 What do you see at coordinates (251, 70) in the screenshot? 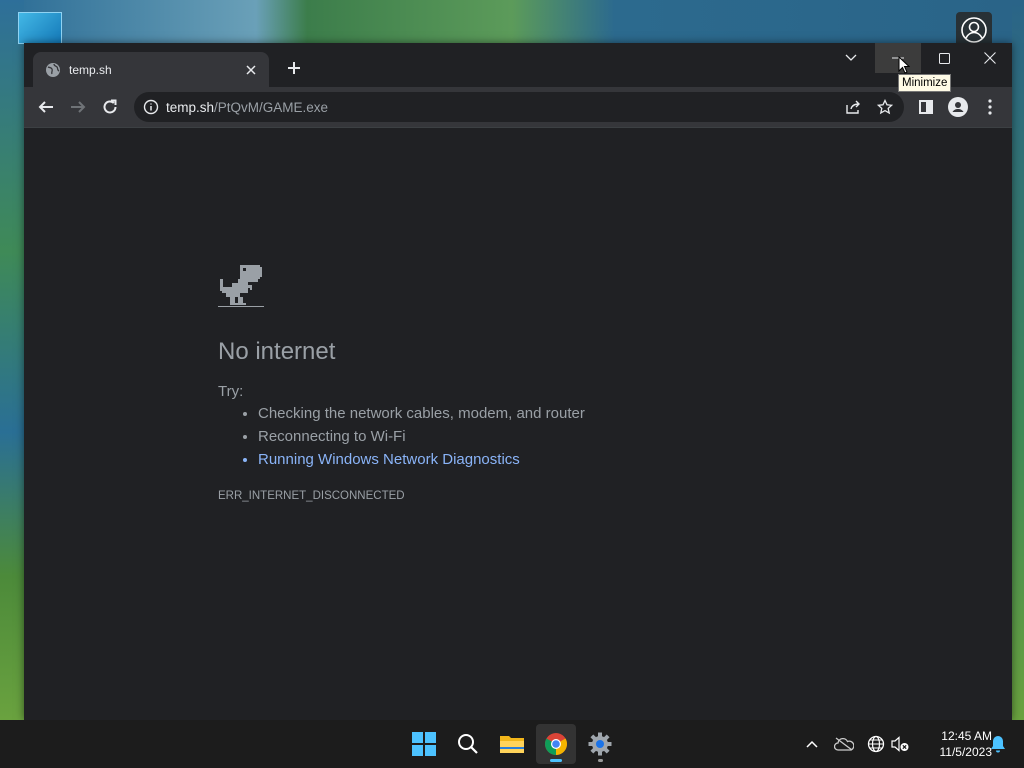
I see `tab-close-icon` at bounding box center [251, 70].